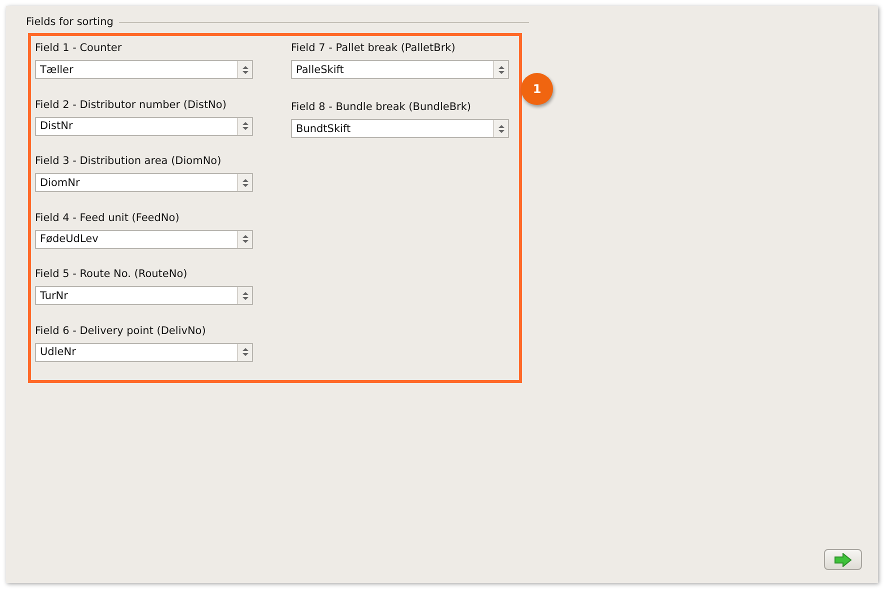 This screenshot has height=593, width=888. I want to click on field-label: Field 4 - Feed unit (FeedNo), so click(107, 217).